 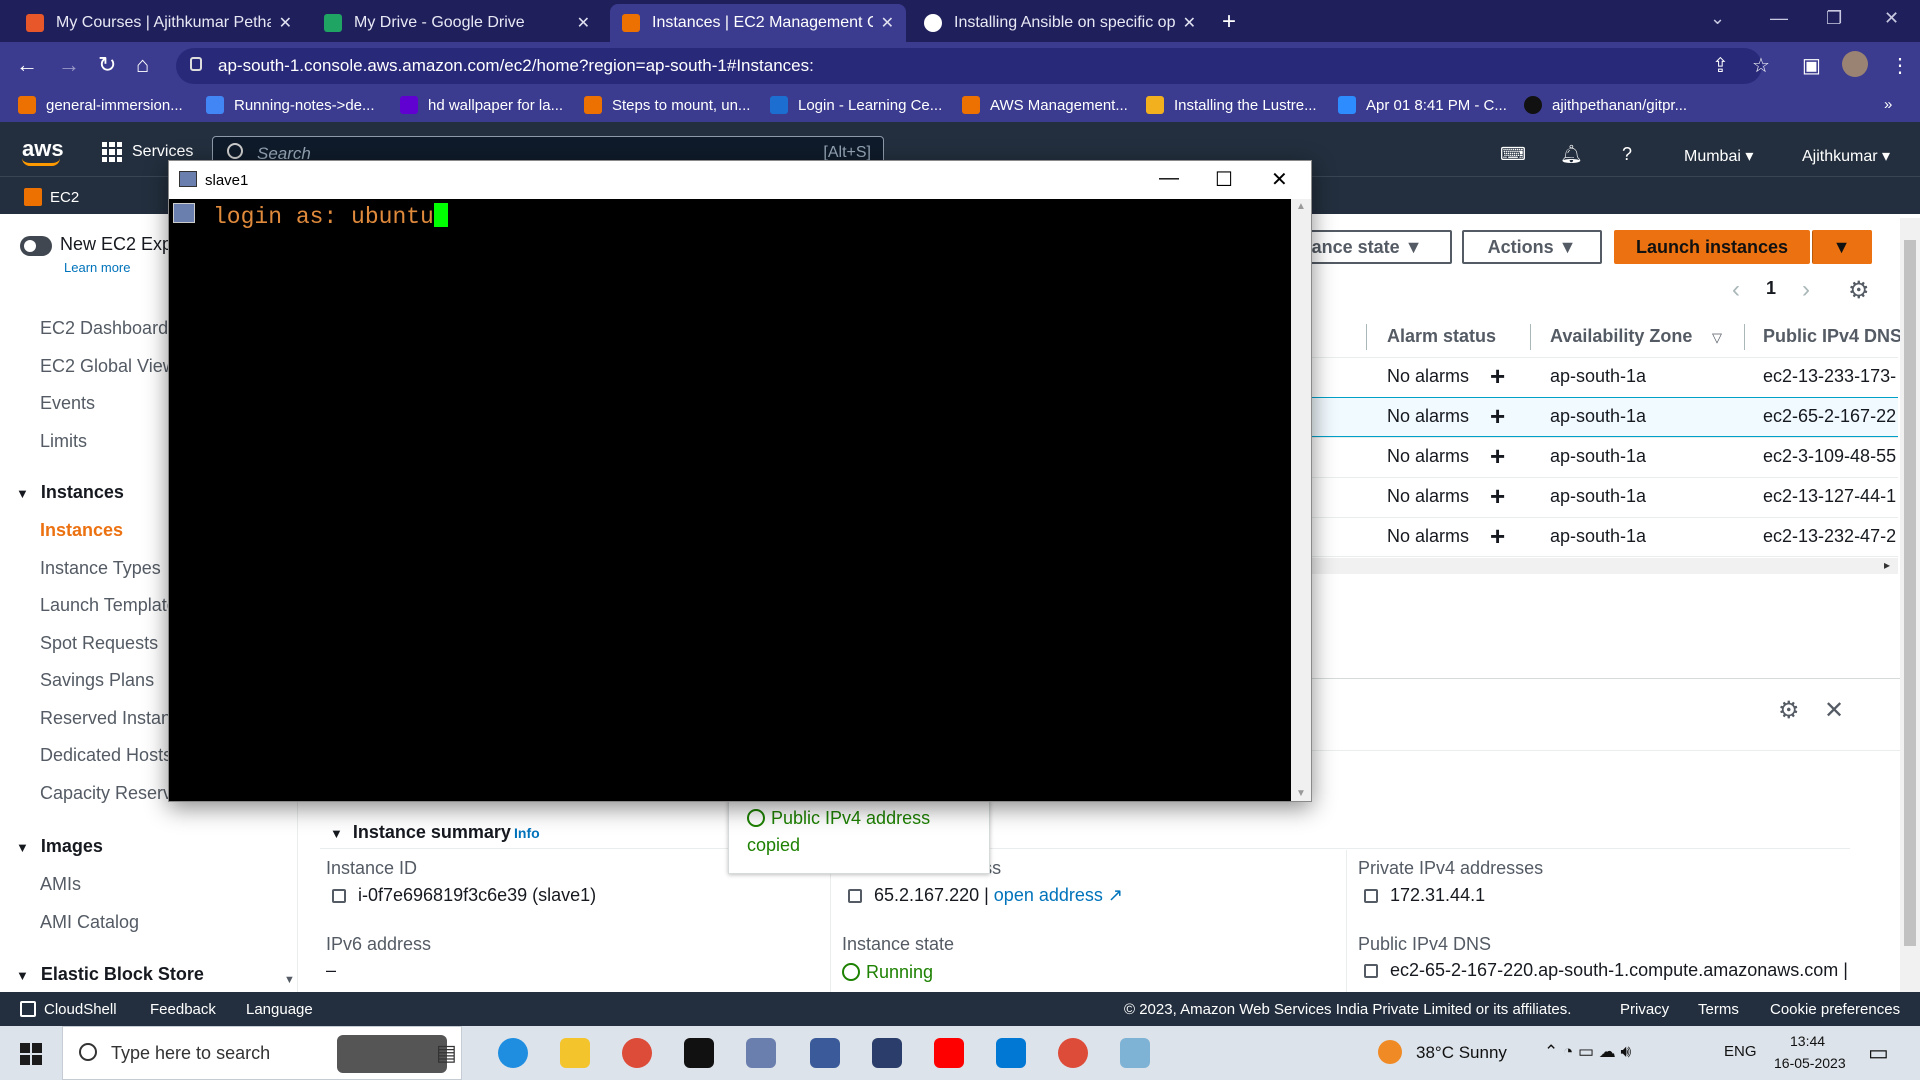 What do you see at coordinates (59, 846) in the screenshot?
I see `sidebar-section-images: Images` at bounding box center [59, 846].